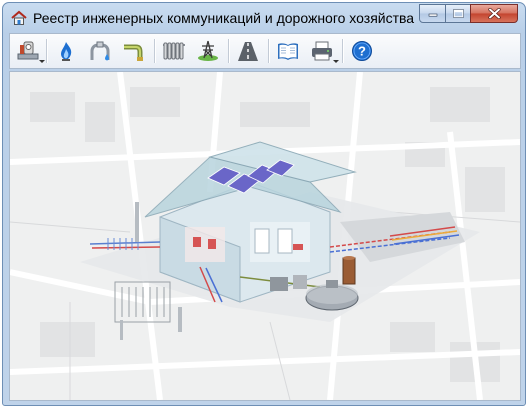 The width and height of the screenshot is (530, 410). I want to click on sewer-button, so click(134, 51).